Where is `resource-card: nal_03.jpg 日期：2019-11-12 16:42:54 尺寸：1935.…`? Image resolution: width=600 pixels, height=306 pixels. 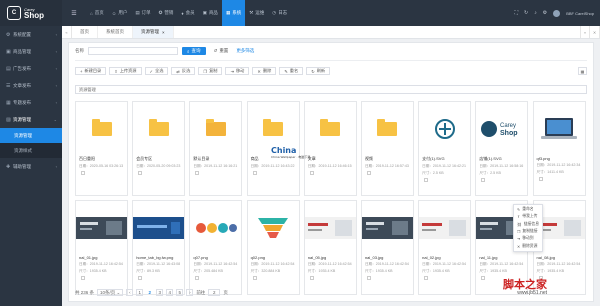 resource-card: nal_03.jpg 日期：2019-11-12 16:42:54 尺寸：1935.… is located at coordinates (387, 247).